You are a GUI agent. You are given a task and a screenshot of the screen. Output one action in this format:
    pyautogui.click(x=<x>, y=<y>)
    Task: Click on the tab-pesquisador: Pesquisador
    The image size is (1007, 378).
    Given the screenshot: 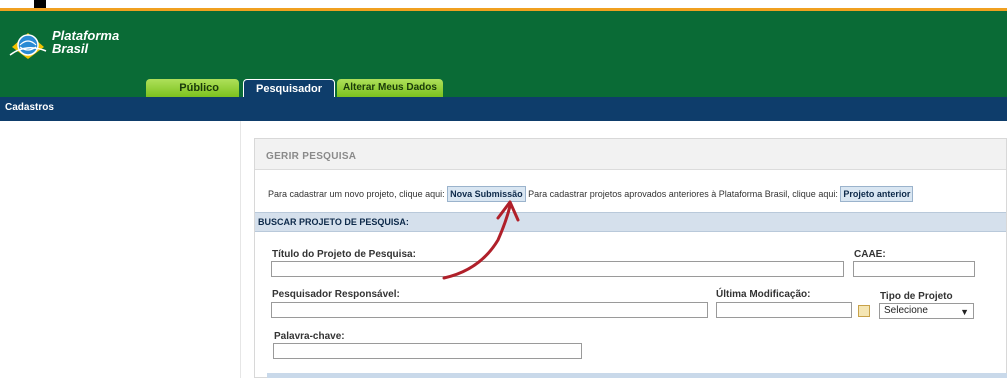 What is the action you would take?
    pyautogui.click(x=289, y=88)
    